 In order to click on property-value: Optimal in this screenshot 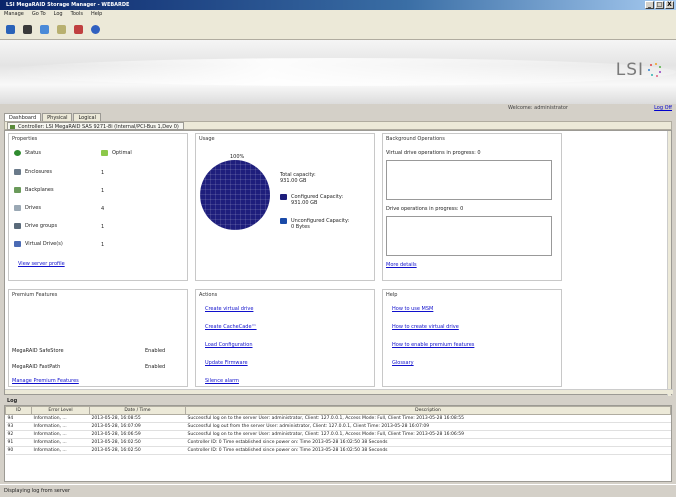, I will do `click(122, 153)`.